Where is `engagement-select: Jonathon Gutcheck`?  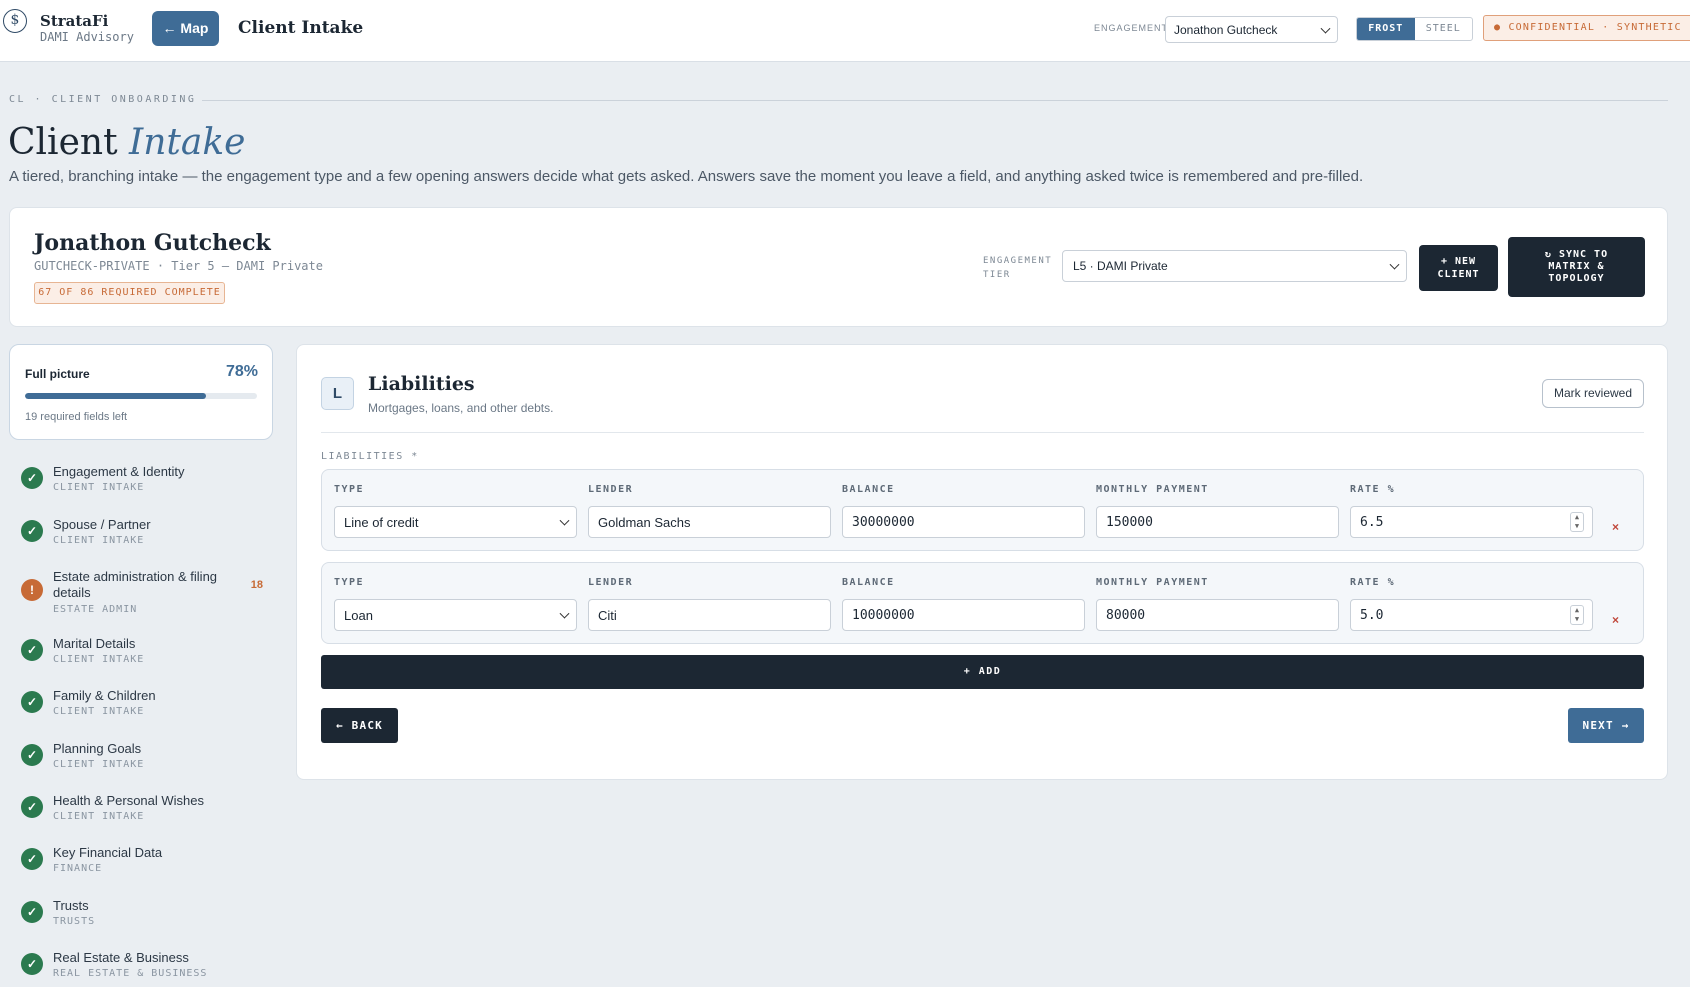 engagement-select: Jonathon Gutcheck is located at coordinates (1251, 29).